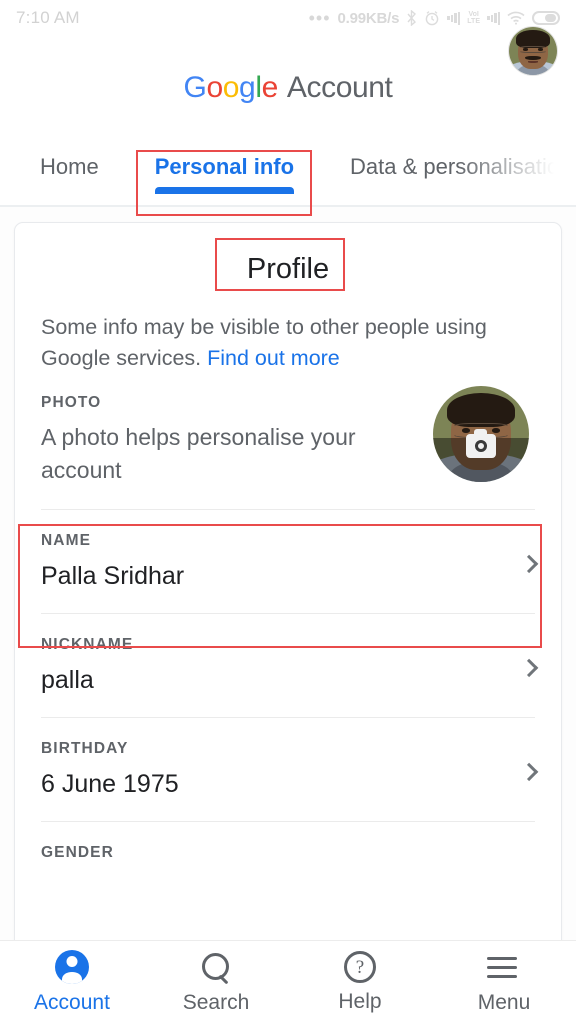 The width and height of the screenshot is (576, 1024). I want to click on find-out-more-link: Find out more, so click(273, 358).